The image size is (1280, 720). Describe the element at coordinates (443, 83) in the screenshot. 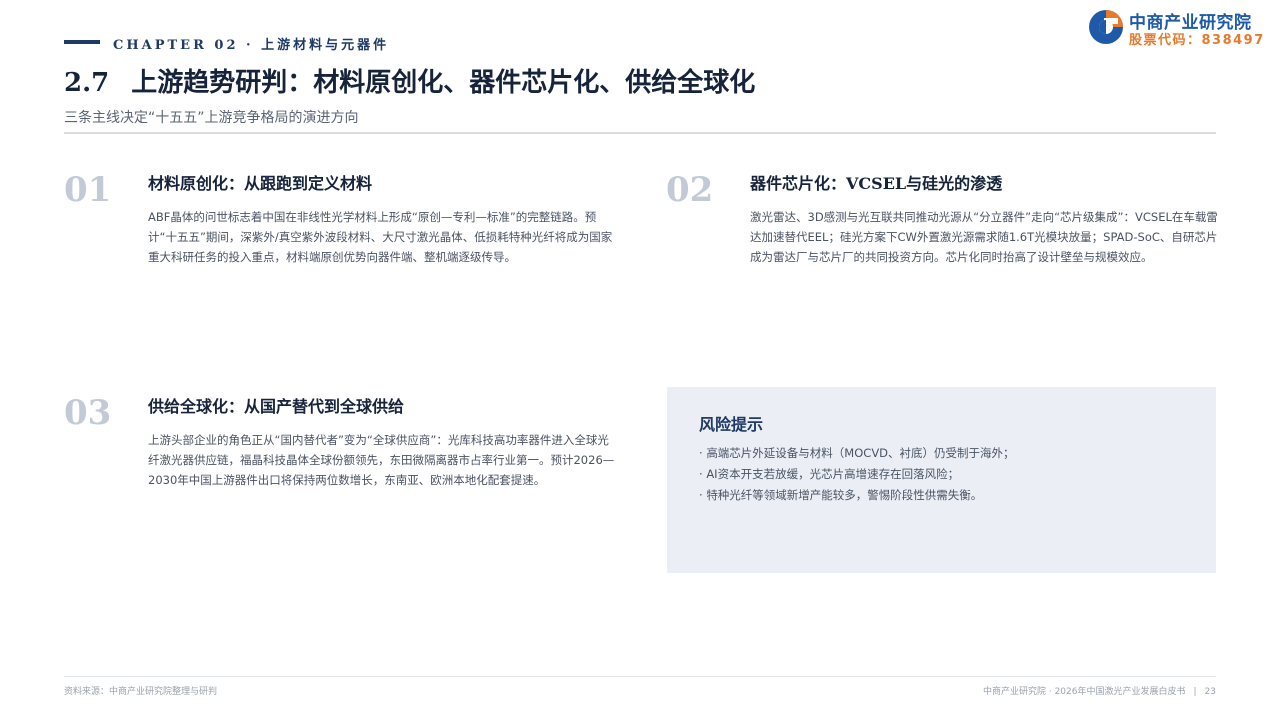

I see `section-title: 上游趋势研判：材料原创化、器件芯片化、供给全球化` at that location.